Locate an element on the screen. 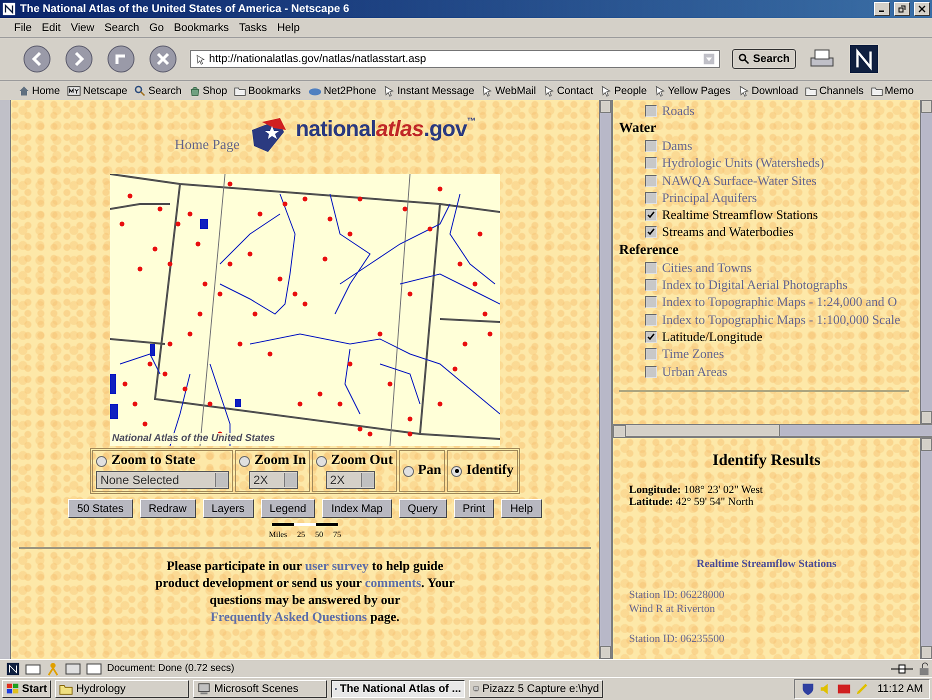 Image resolution: width=932 pixels, height=700 pixels. dropdown: None Selected is located at coordinates (163, 480).